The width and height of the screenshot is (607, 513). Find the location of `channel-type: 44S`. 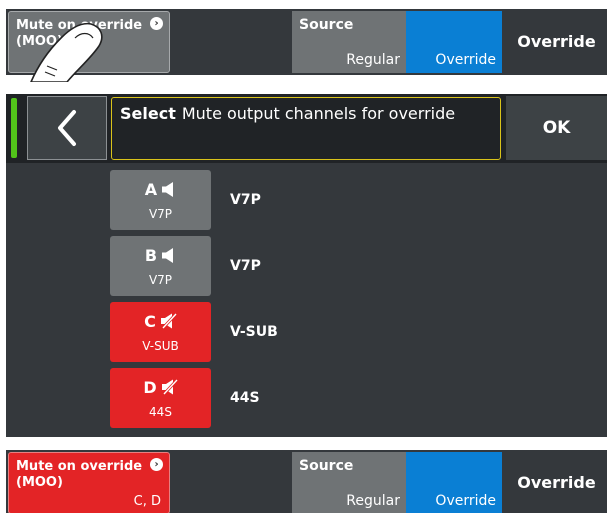

channel-type: 44S is located at coordinates (160, 412).